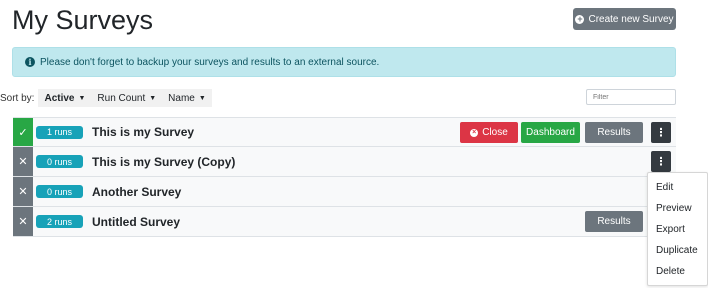 The width and height of the screenshot is (708, 288). What do you see at coordinates (83, 20) in the screenshot?
I see `page-title: My Surveys` at bounding box center [83, 20].